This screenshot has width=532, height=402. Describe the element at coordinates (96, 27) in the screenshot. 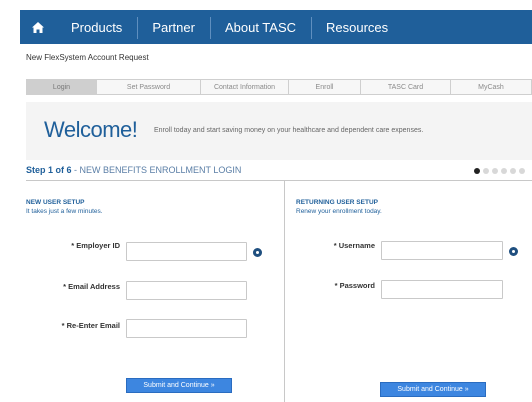

I see `nav-products: Products` at that location.